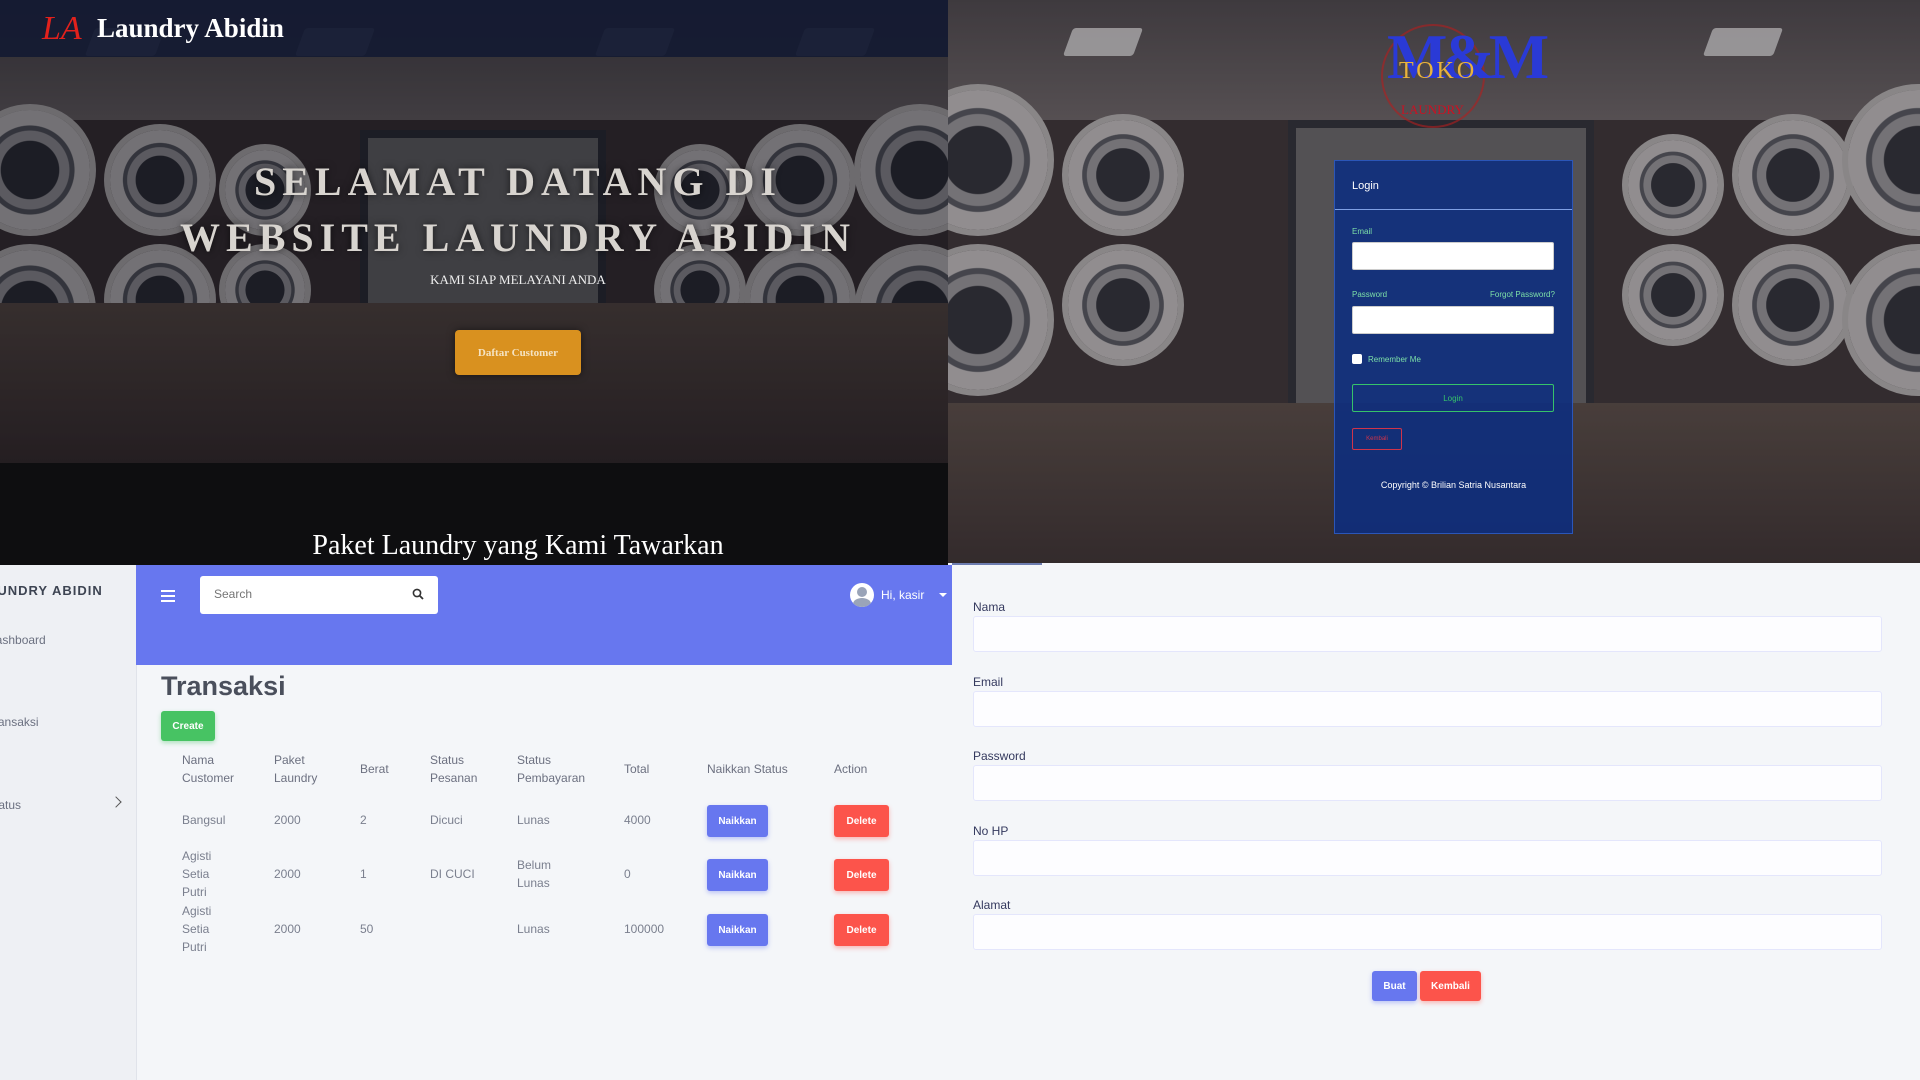  I want to click on chevron-right-icon, so click(116, 802).